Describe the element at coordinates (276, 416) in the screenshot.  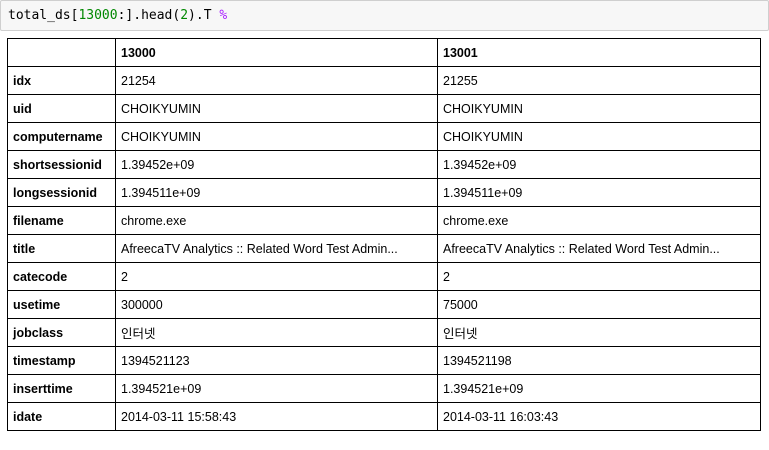
I see `table-cell: 2014-03-11 15:58:43` at that location.